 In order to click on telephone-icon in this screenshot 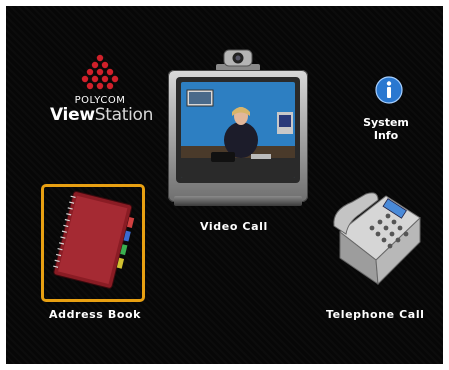, I will do `click(377, 239)`.